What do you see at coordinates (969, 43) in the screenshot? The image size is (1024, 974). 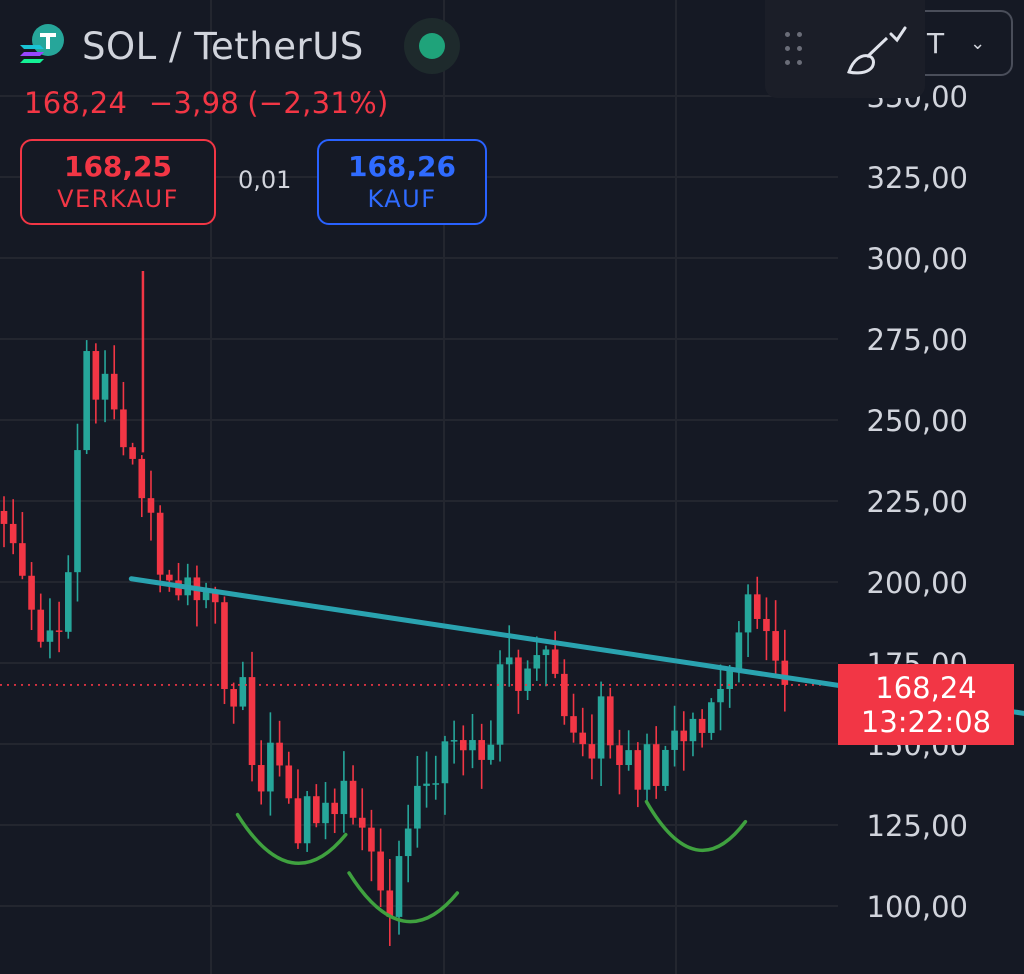 I see `interval-selector: T ⌄` at bounding box center [969, 43].